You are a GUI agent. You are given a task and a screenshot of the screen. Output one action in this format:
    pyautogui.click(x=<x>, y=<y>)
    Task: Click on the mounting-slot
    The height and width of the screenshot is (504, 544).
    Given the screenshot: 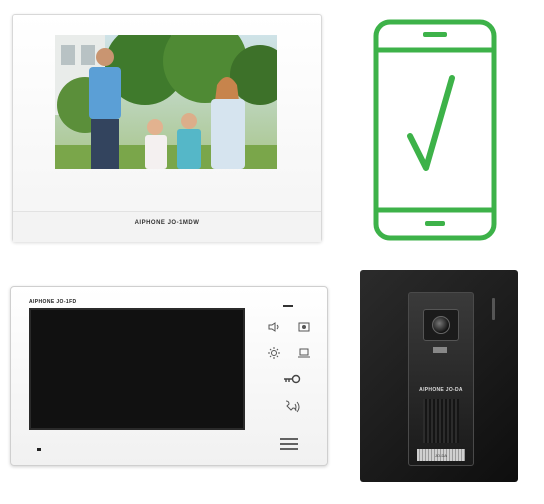 What is the action you would take?
    pyautogui.click(x=493, y=309)
    